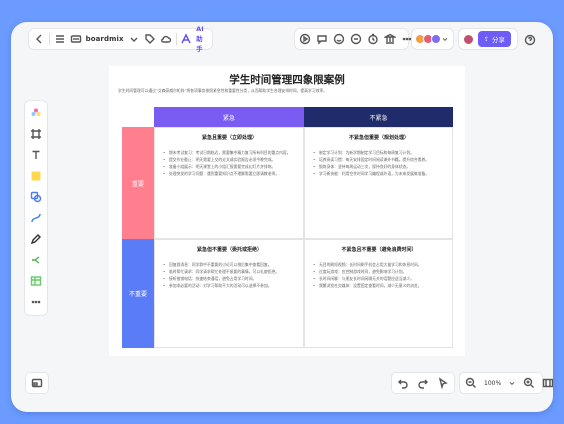  What do you see at coordinates (378, 138) in the screenshot?
I see `quadrant-title: 不紧急但重要（规划处理）` at bounding box center [378, 138].